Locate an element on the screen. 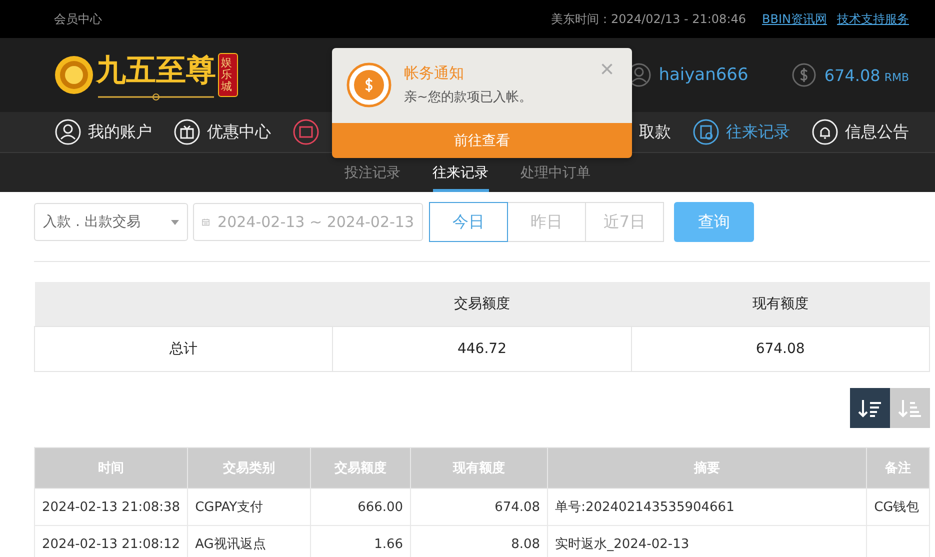 This screenshot has height=557, width=935. ornament-icon is located at coordinates (156, 96).